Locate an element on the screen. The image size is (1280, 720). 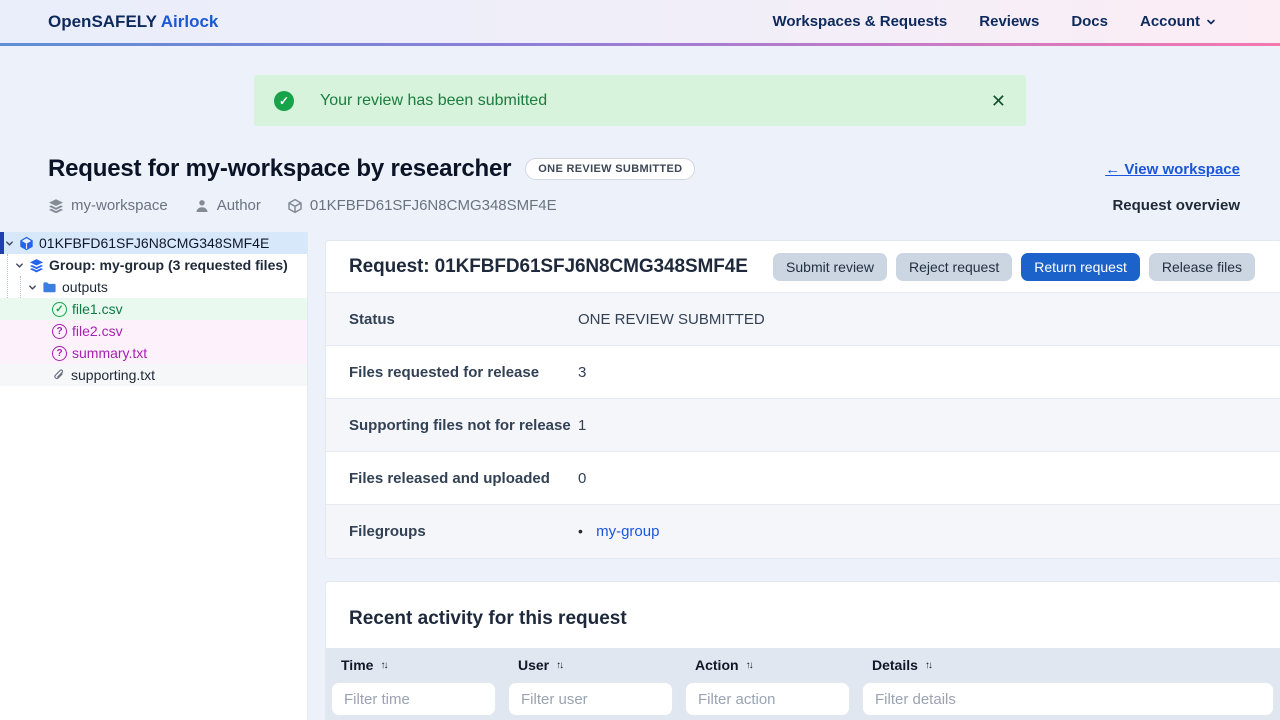
column-label: User is located at coordinates (534, 665).